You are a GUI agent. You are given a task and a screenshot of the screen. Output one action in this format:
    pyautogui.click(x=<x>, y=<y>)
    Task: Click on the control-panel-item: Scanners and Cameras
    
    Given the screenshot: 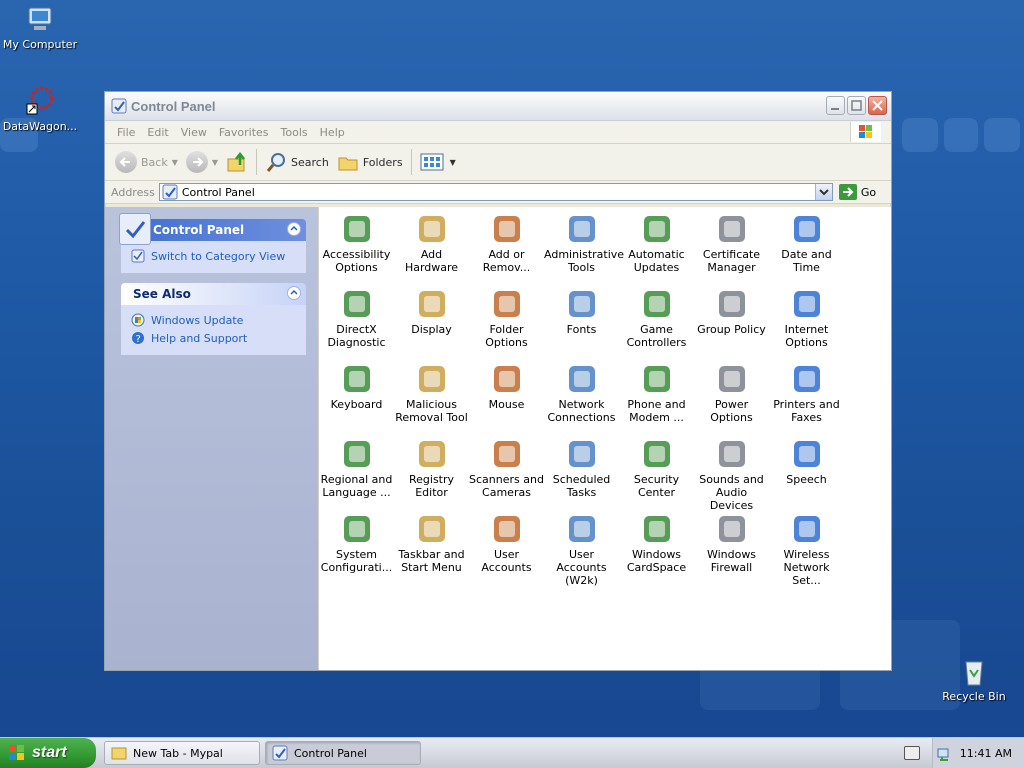 What is the action you would take?
    pyautogui.click(x=506, y=468)
    